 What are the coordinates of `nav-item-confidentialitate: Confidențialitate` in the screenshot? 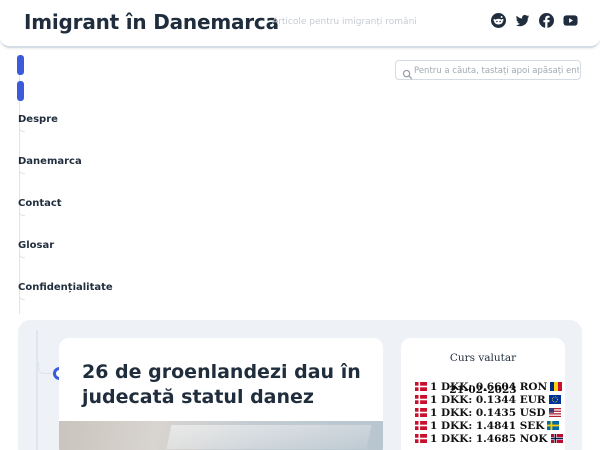 It's located at (65, 287).